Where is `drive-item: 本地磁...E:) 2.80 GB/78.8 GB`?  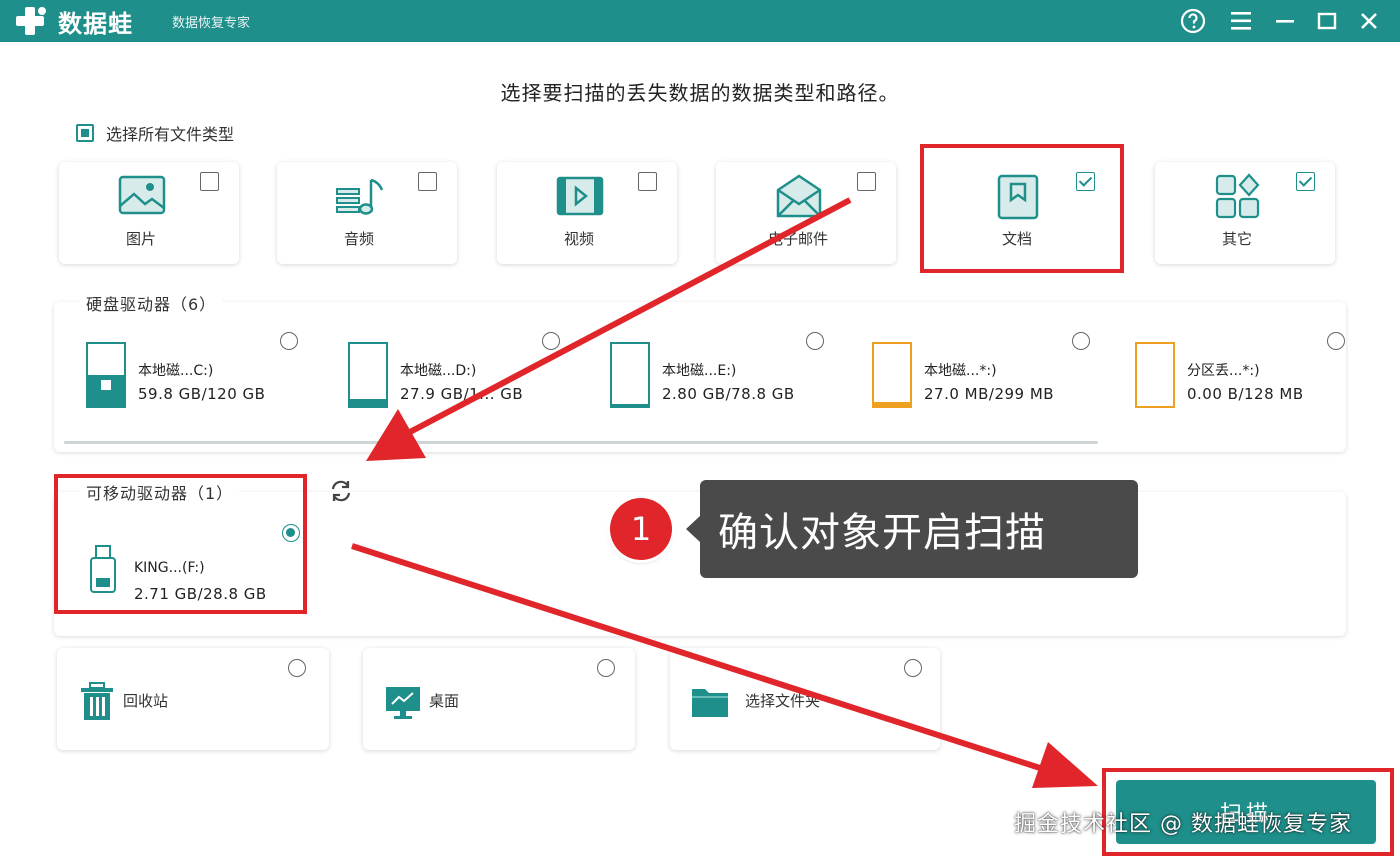
drive-item: 本地磁...E:) 2.80 GB/78.8 GB is located at coordinates (730, 375).